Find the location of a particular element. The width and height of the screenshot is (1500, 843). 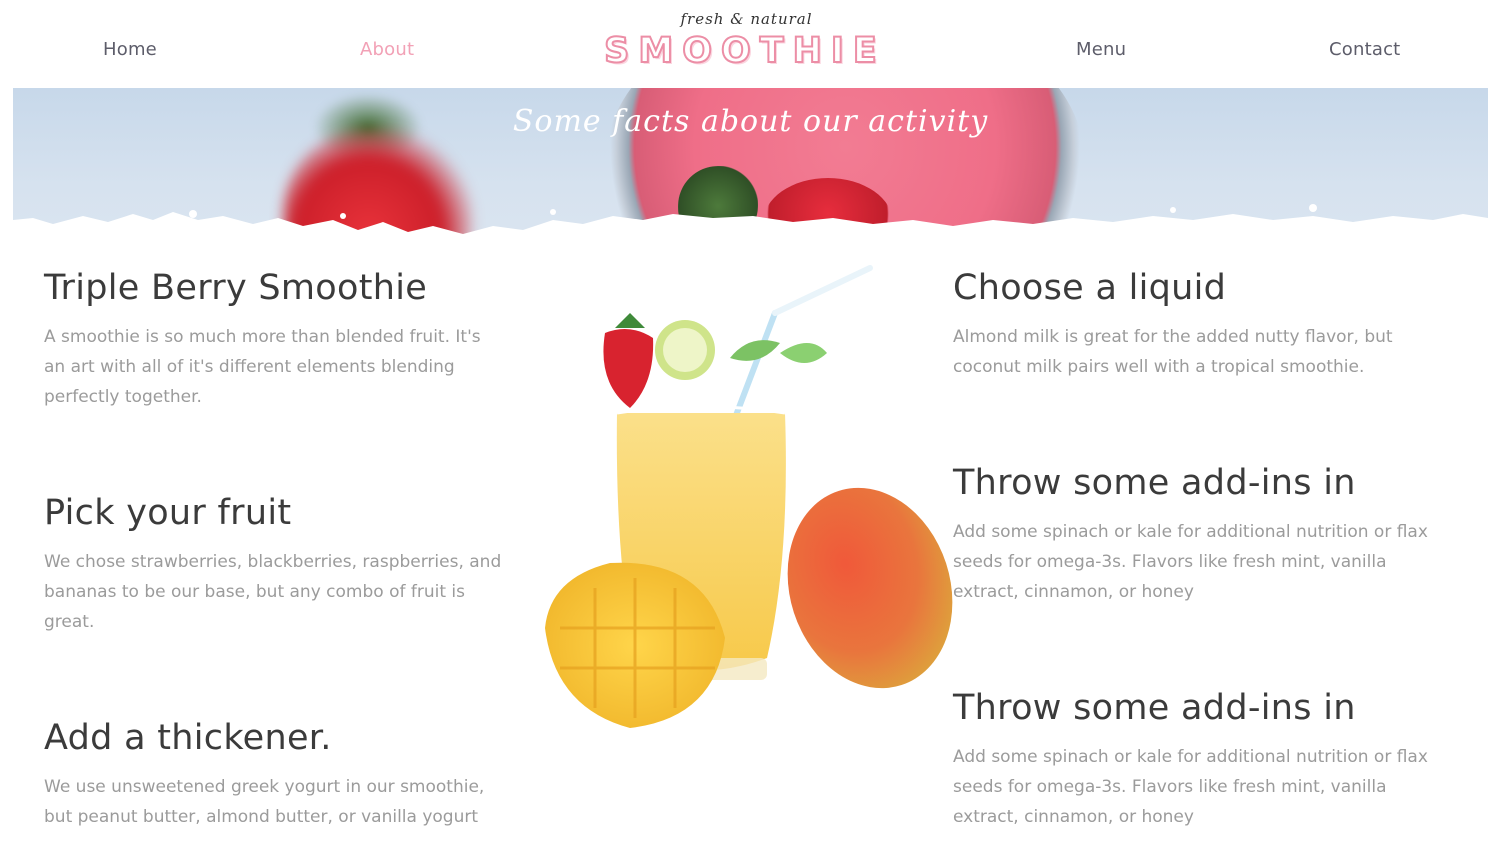

block-heading: Add a thickener. is located at coordinates (188, 738).